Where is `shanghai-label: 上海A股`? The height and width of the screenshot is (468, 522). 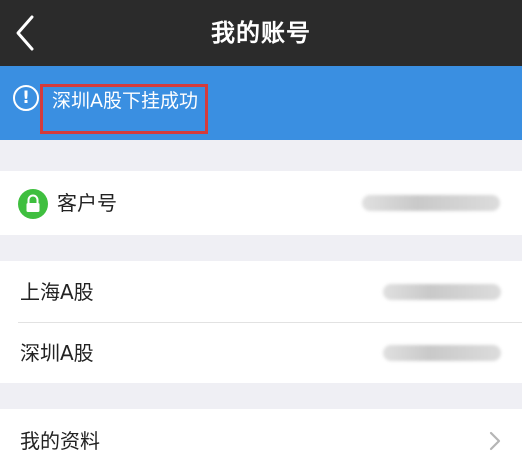
shanghai-label: 上海A股 is located at coordinates (57, 292).